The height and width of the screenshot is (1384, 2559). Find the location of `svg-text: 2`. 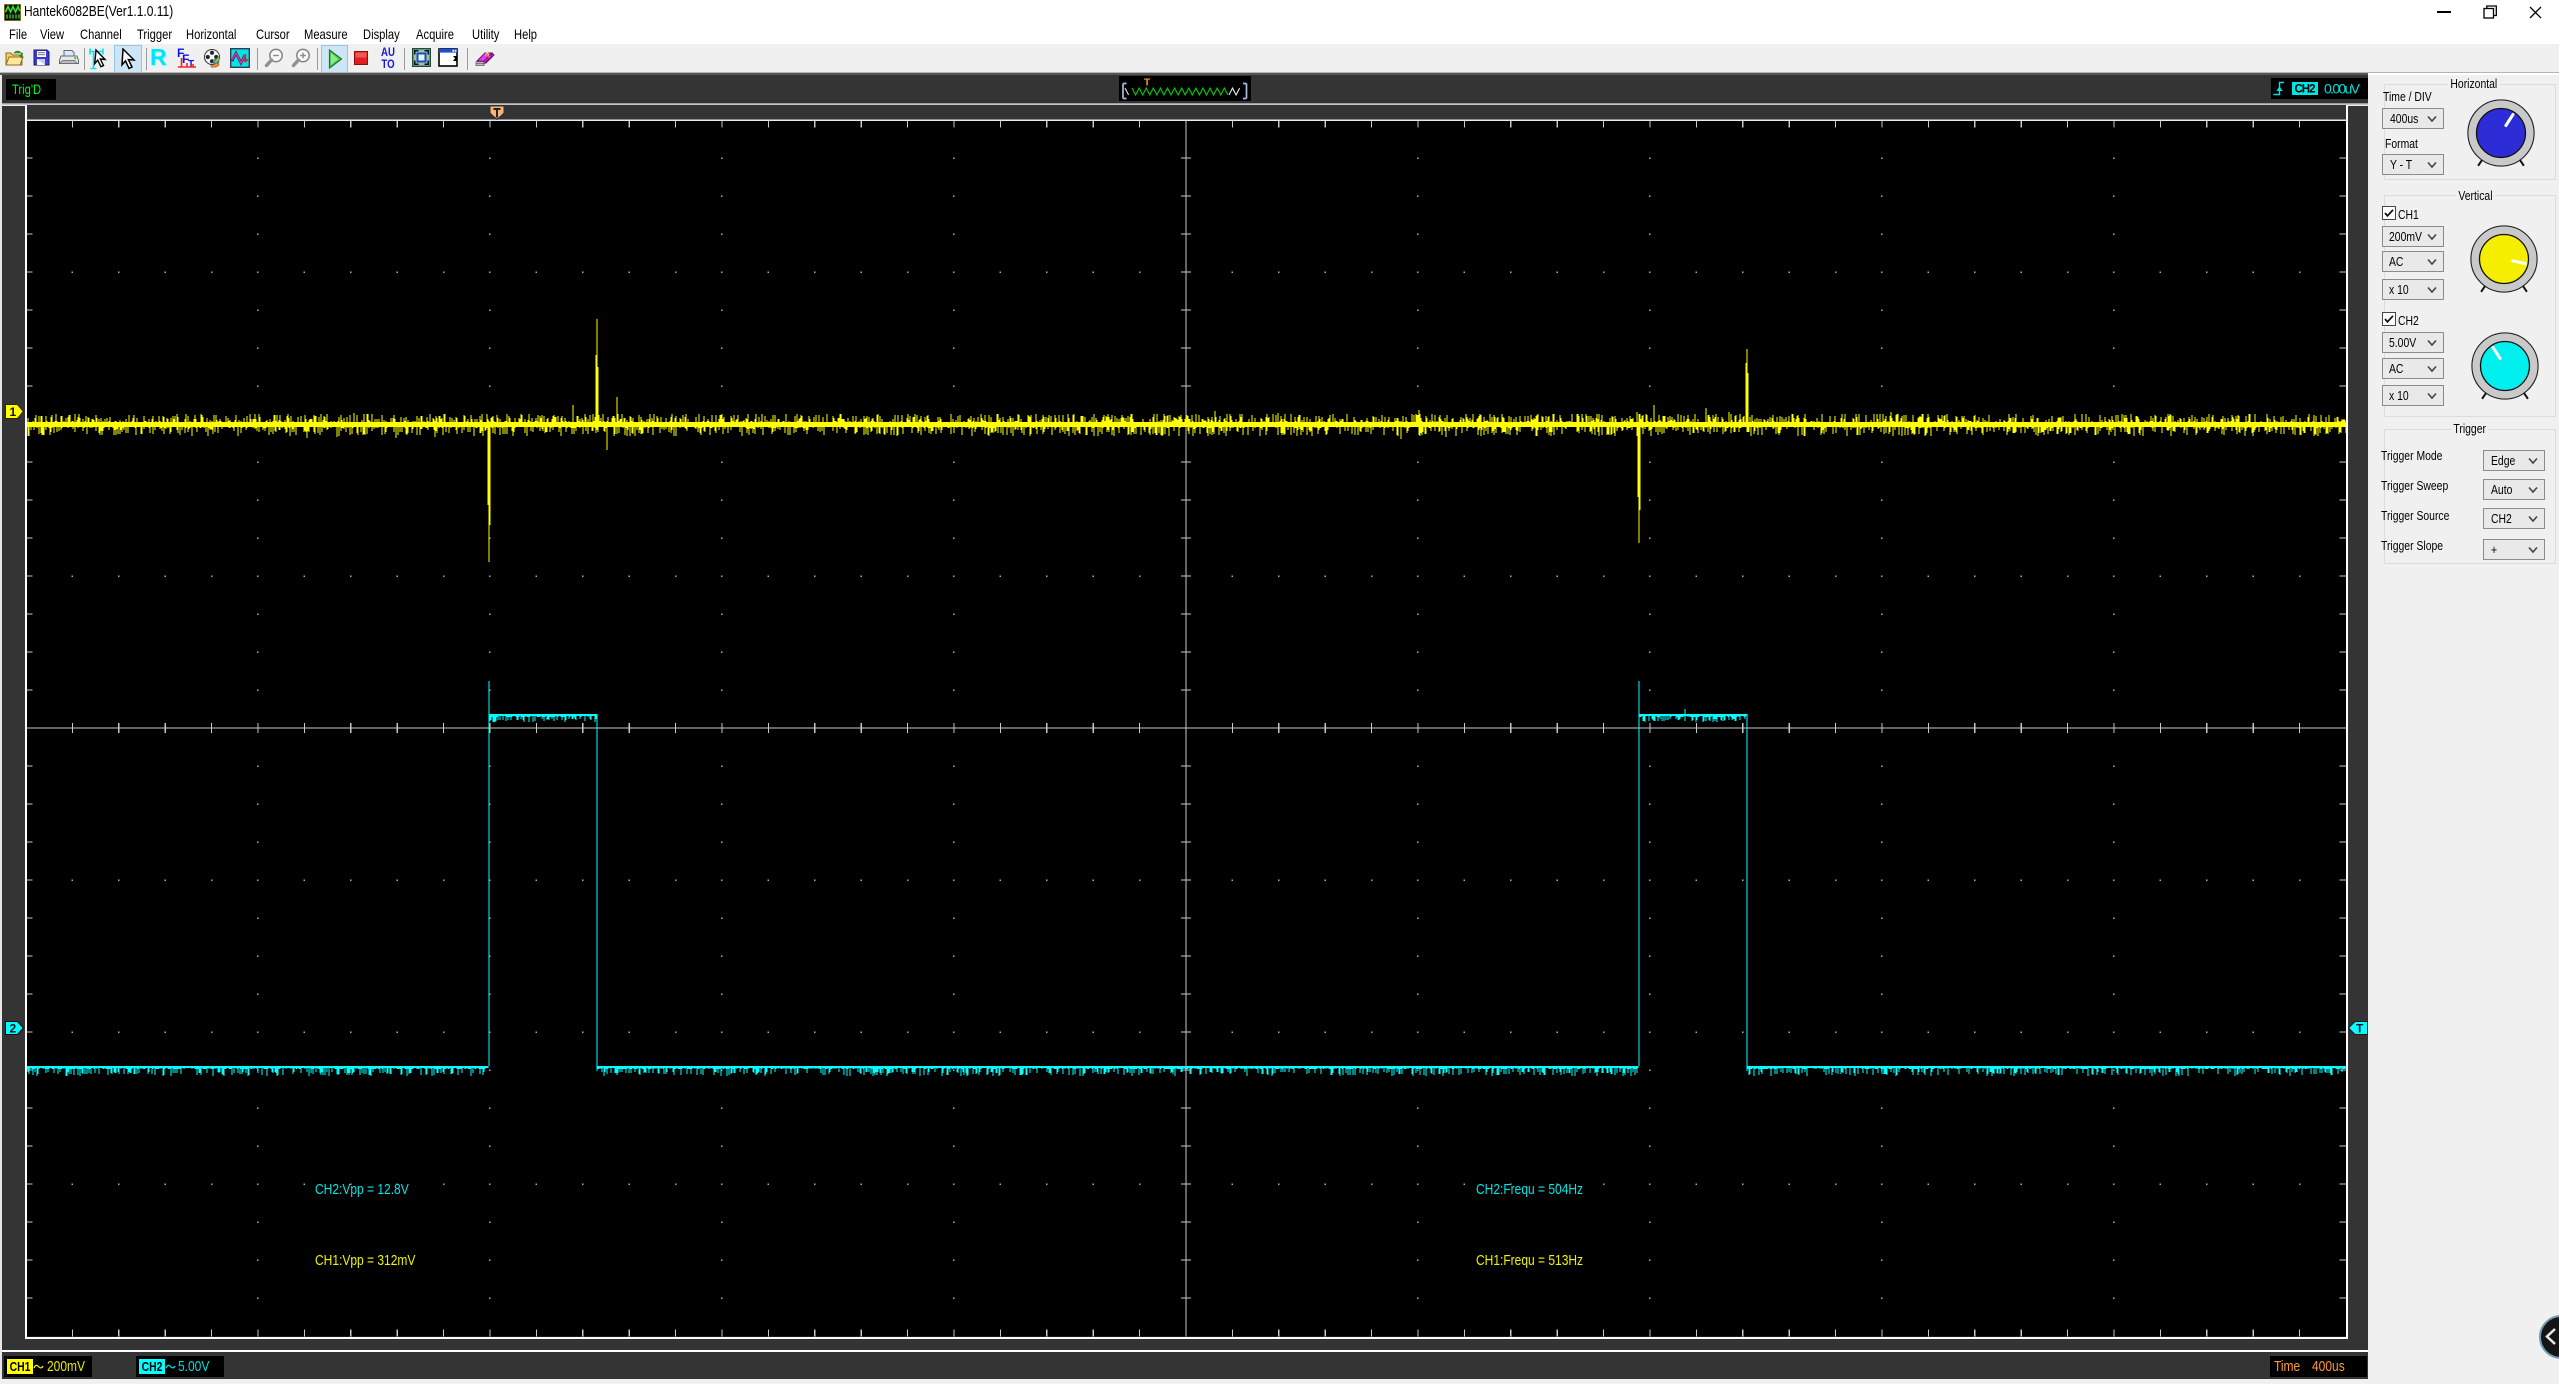

svg-text: 2 is located at coordinates (13, 1029).